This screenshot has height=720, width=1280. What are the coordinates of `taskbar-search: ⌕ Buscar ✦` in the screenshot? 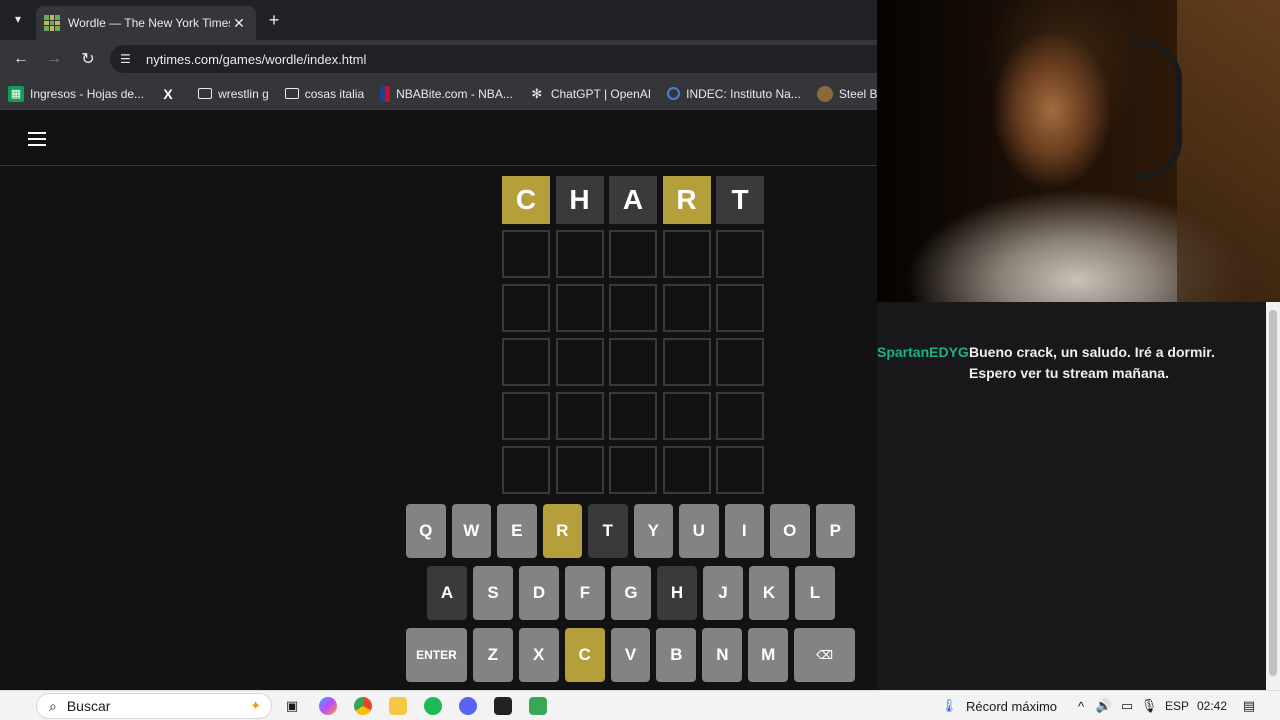 It's located at (154, 706).